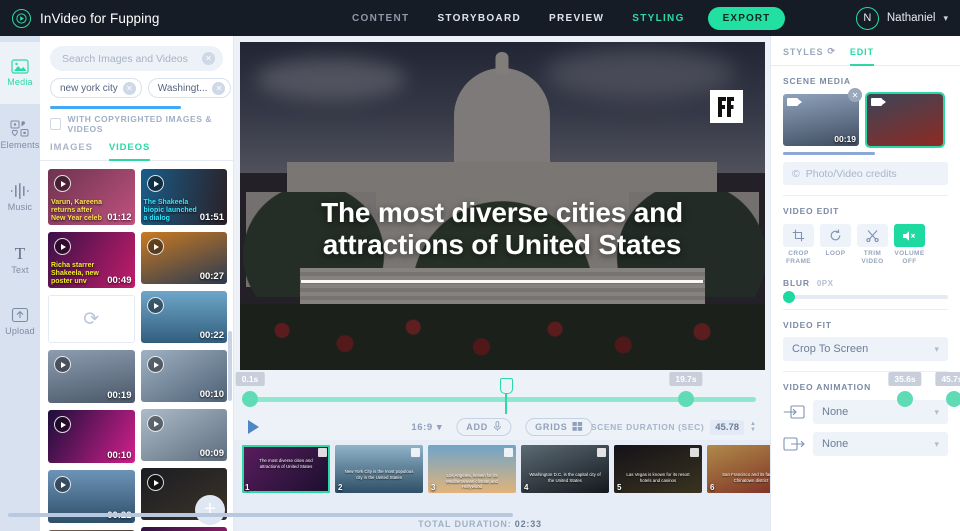 This screenshot has height=531, width=960. I want to click on volume-off-button: VOLUME OFF, so click(909, 245).